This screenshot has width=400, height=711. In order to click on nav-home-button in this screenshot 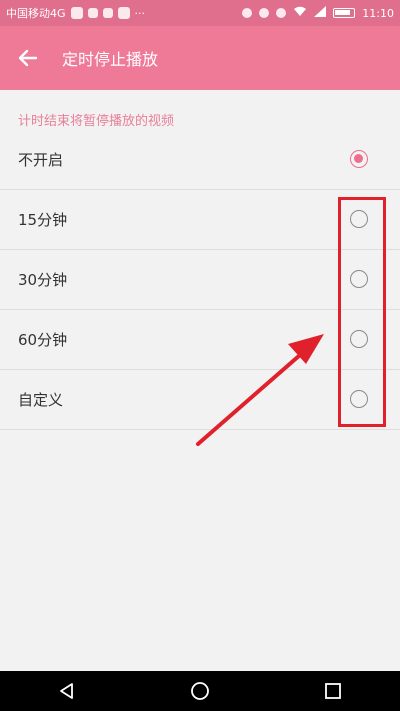, I will do `click(200, 691)`.